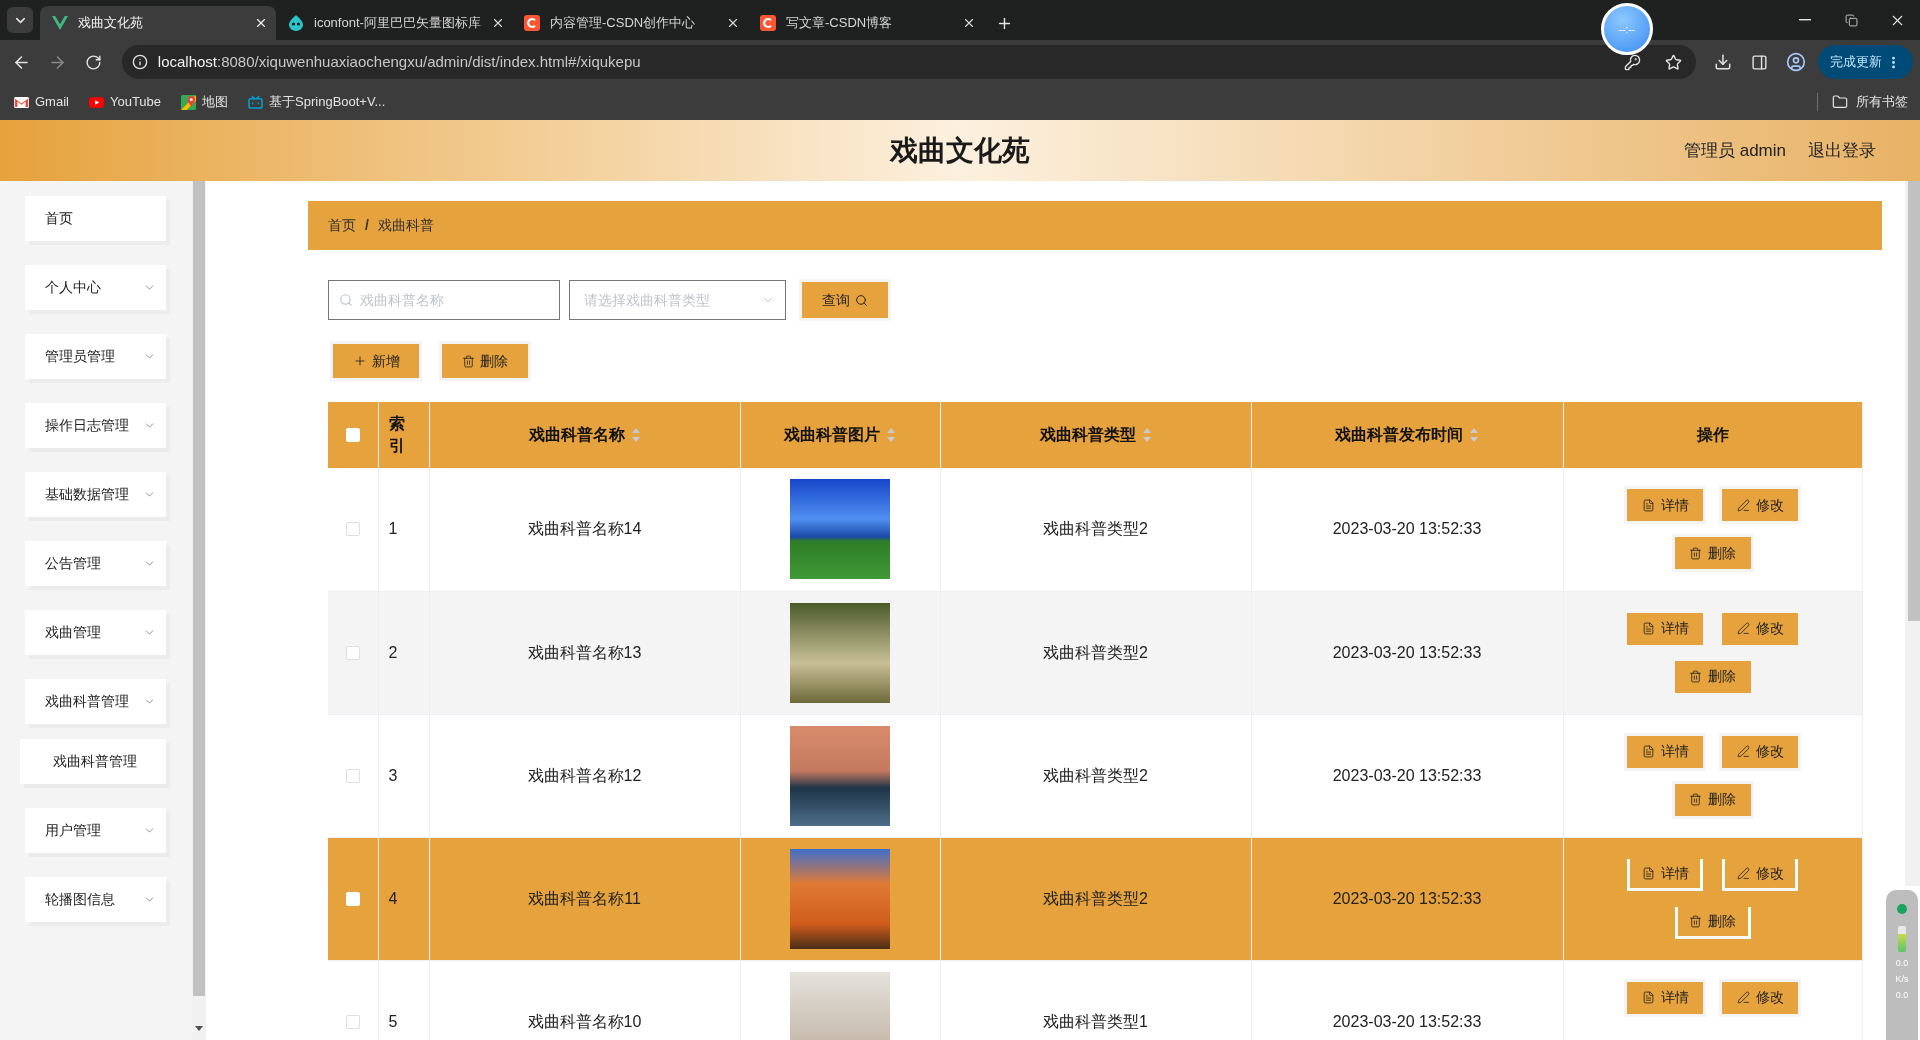  I want to click on column-header: 操作, so click(1712, 435).